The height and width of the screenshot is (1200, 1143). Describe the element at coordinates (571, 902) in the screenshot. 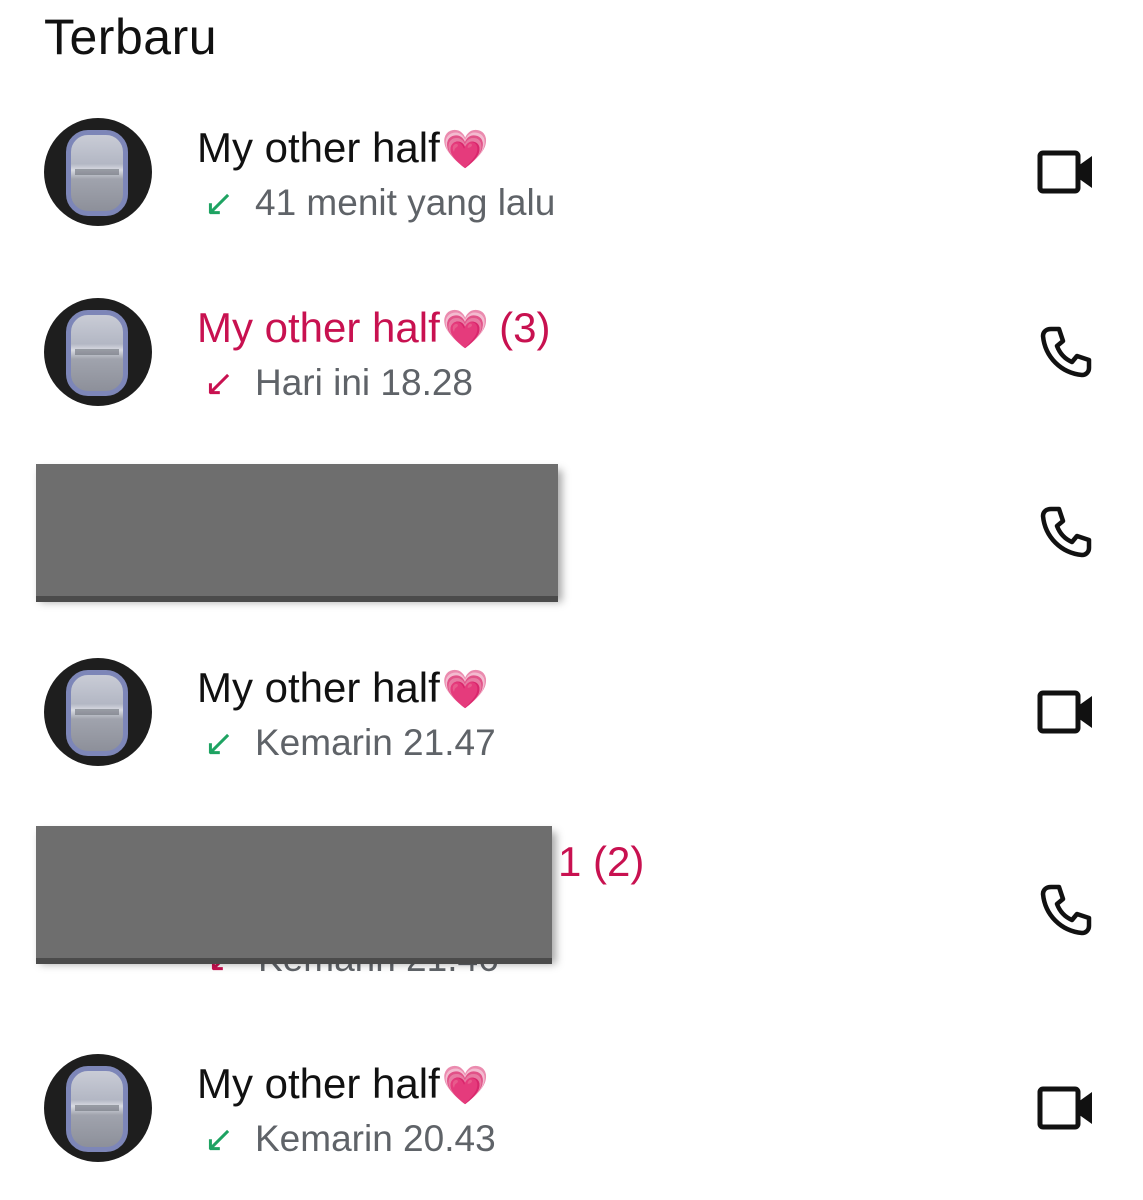

I see `call-log-item: ↙ Kemarin 21.46 1 (2)` at that location.